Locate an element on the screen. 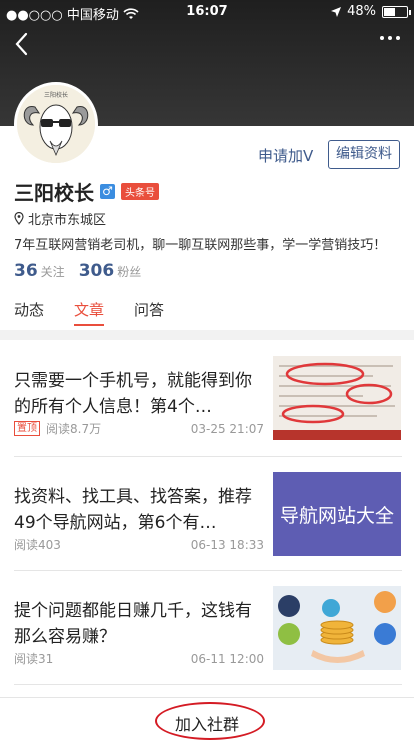 The height and width of the screenshot is (747, 414). coins-illustration-icon is located at coordinates (337, 628).